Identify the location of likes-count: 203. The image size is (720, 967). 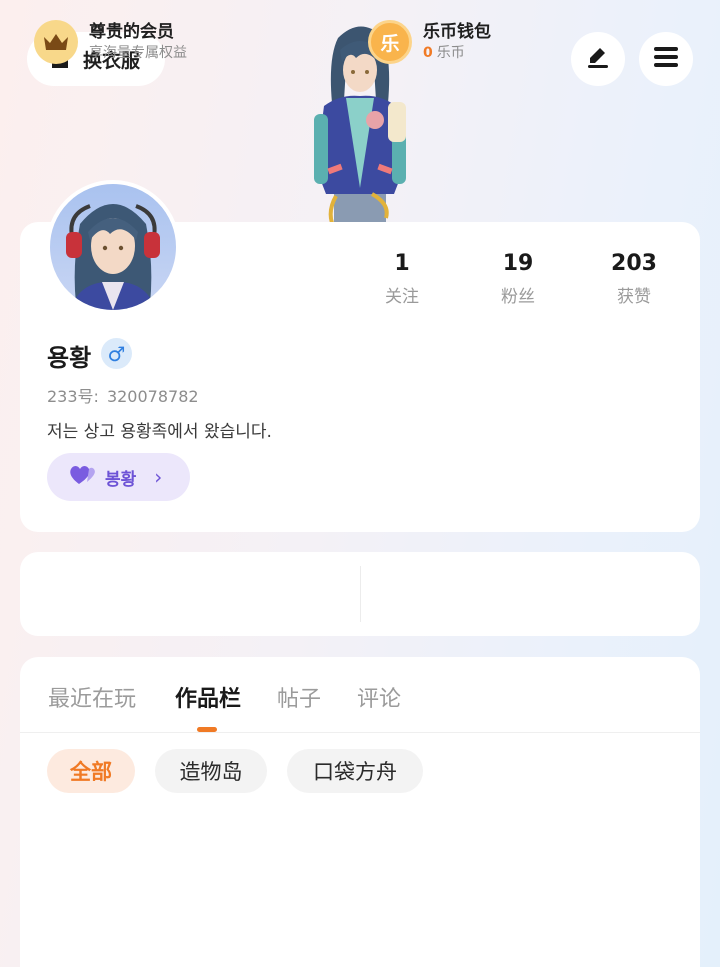
(634, 263).